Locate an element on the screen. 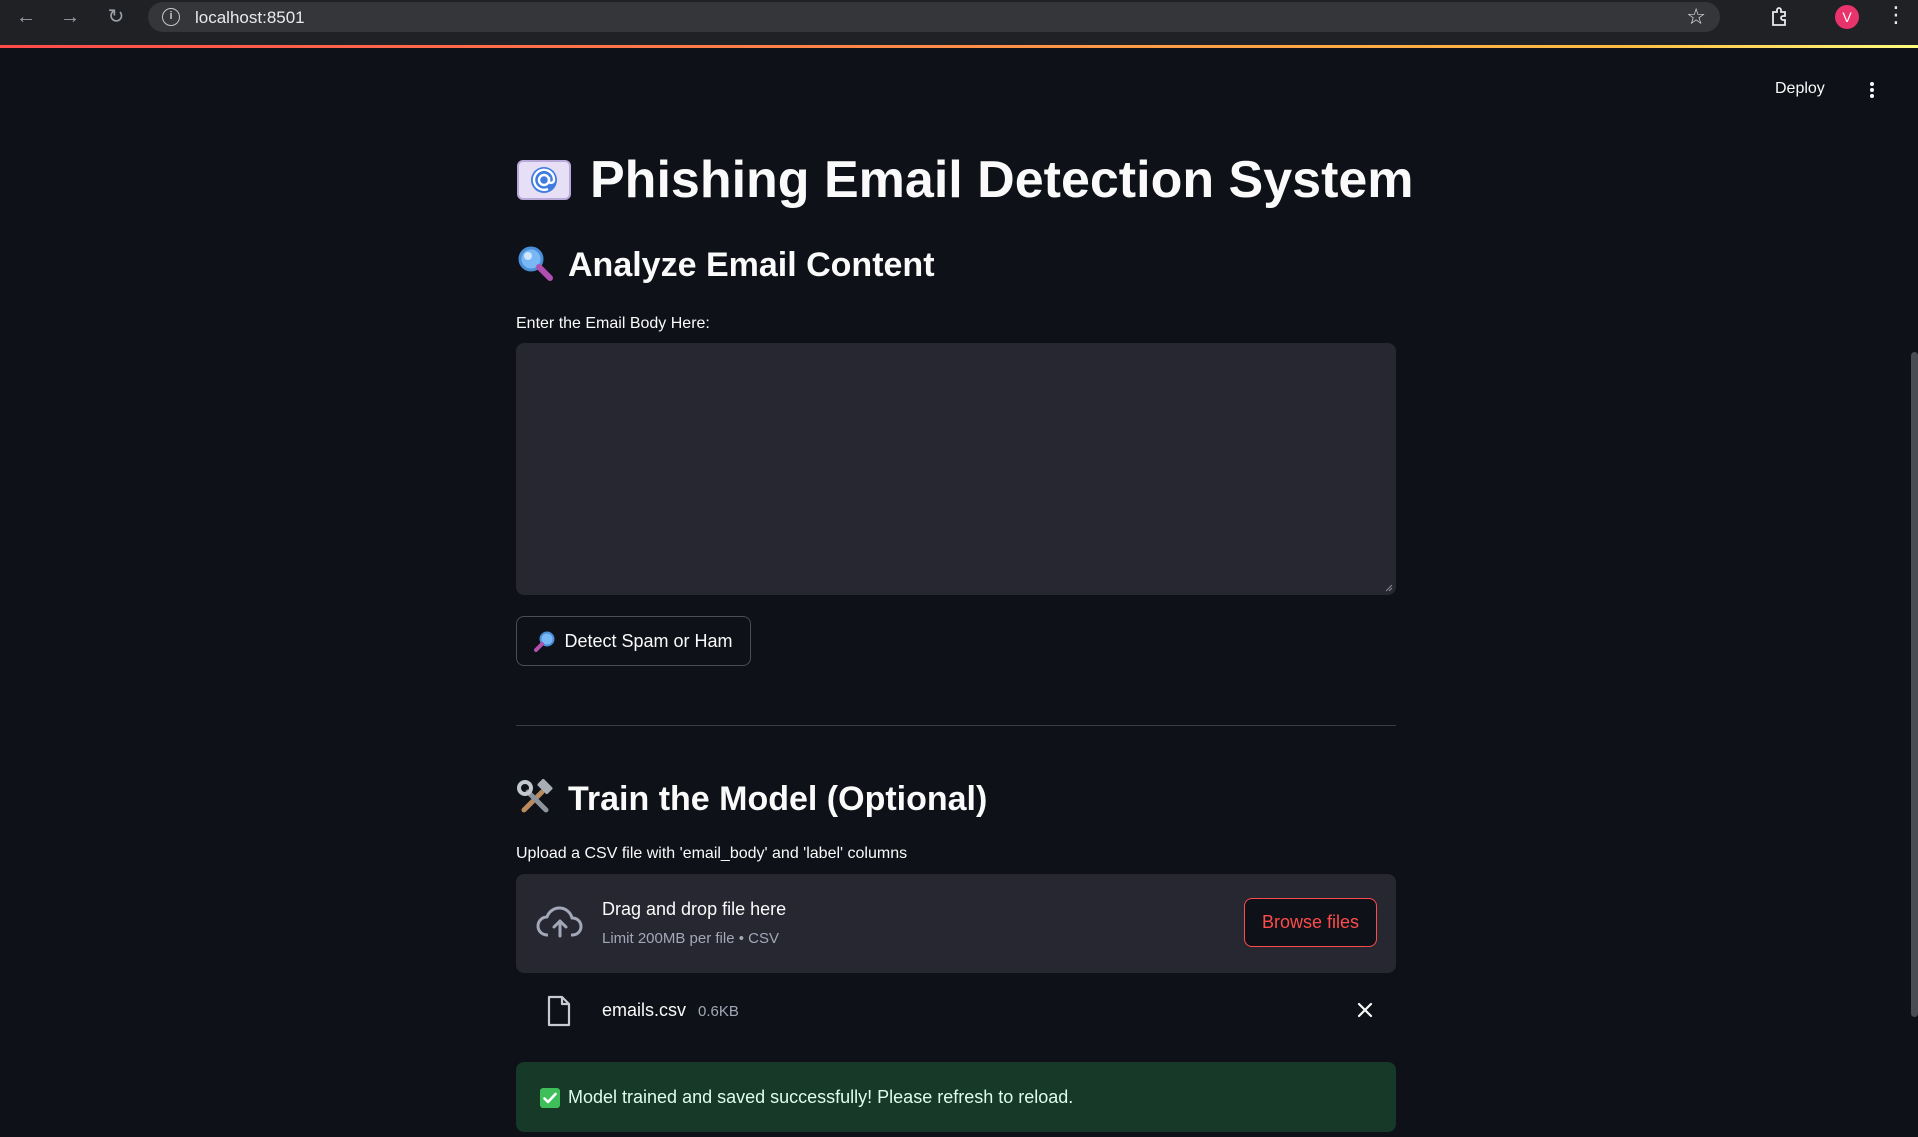  hammer-wrench-icon is located at coordinates (535, 795).